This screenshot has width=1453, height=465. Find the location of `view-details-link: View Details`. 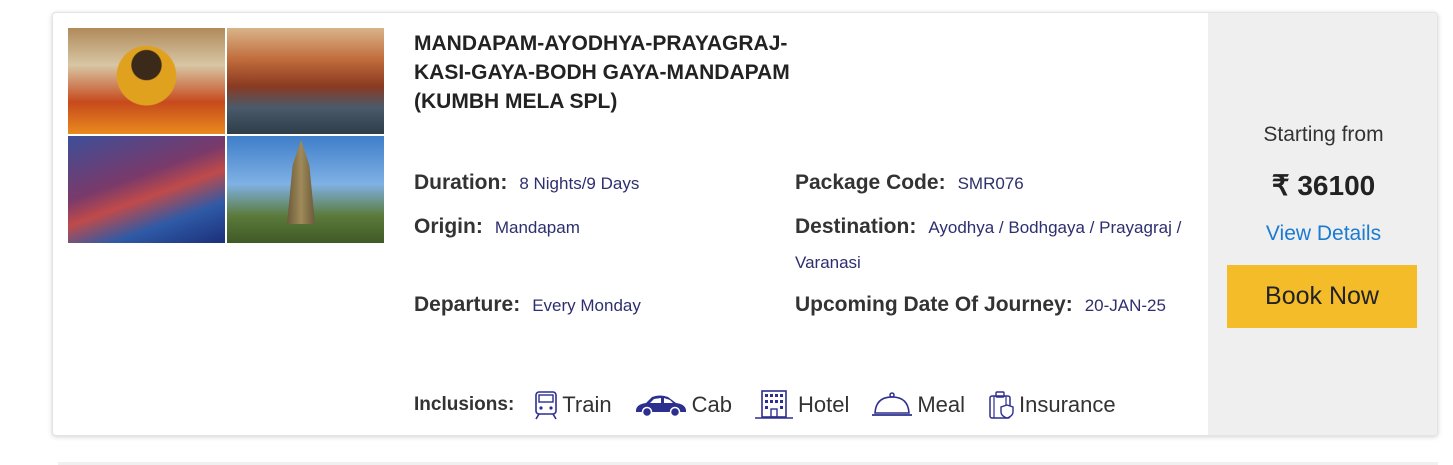

view-details-link: View Details is located at coordinates (1322, 234).